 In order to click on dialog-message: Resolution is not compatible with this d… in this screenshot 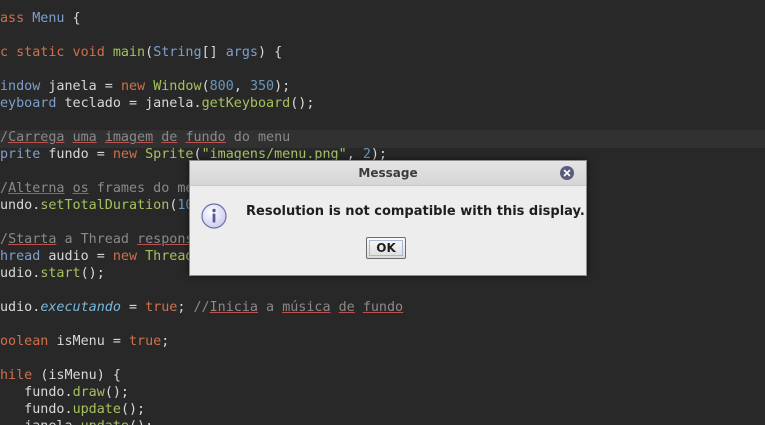, I will do `click(415, 211)`.